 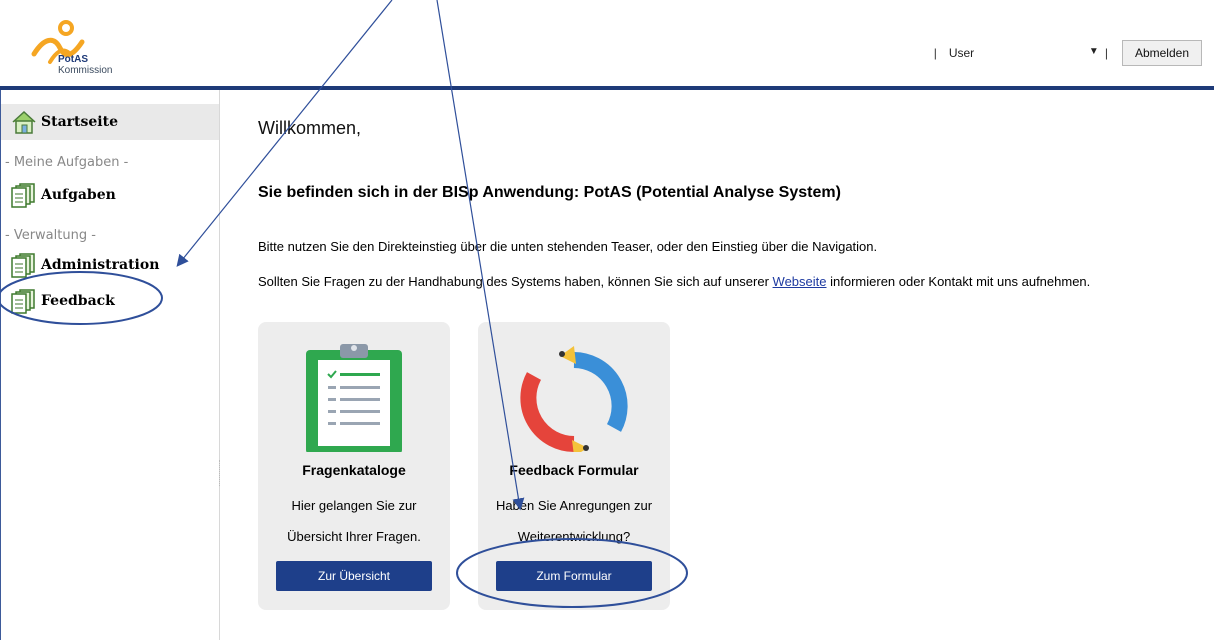 I want to click on card-title: Fragenkataloge, so click(x=354, y=470).